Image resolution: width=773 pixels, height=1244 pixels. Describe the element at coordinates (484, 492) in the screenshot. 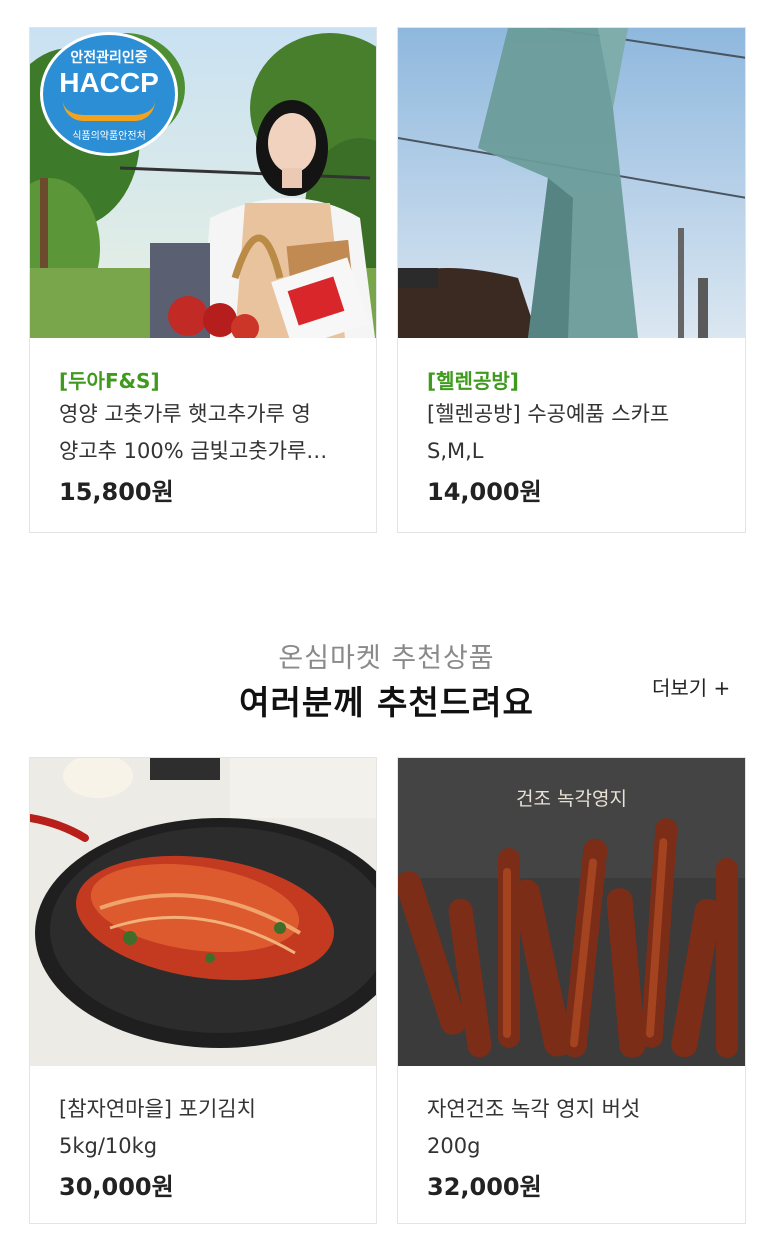

I see `product-price: 14,000원` at that location.